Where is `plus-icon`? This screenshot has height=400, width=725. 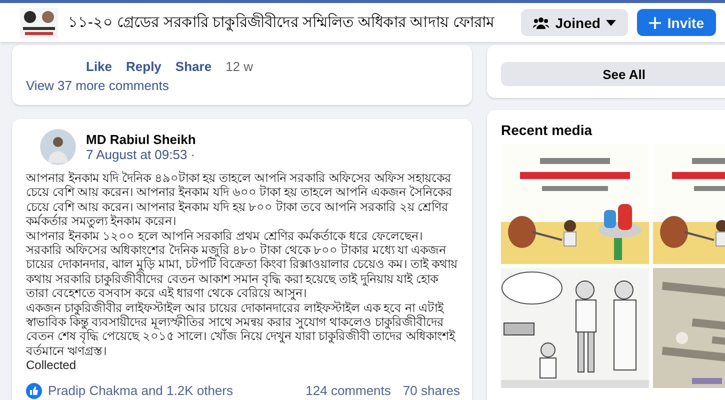 plus-icon is located at coordinates (655, 22).